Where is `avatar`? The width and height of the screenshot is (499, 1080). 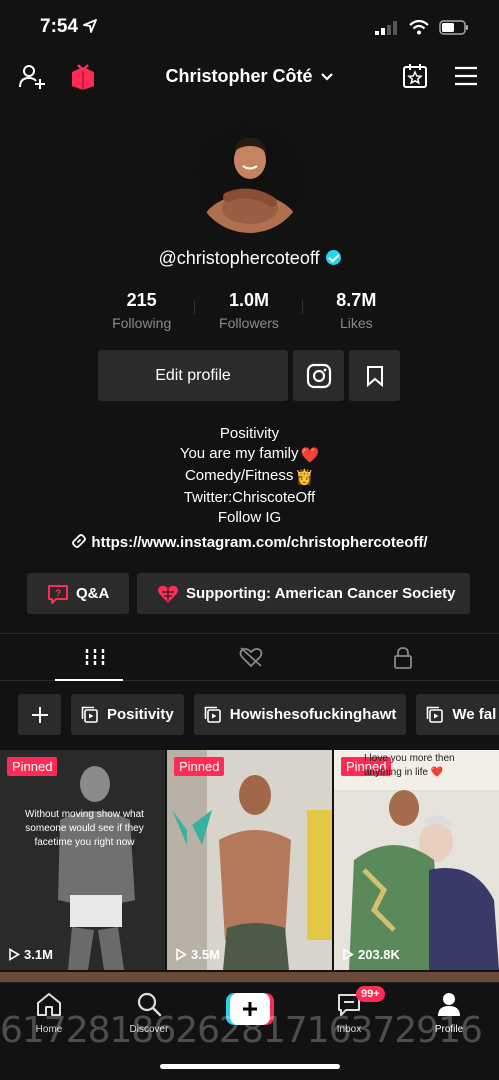
avatar is located at coordinates (249, 177).